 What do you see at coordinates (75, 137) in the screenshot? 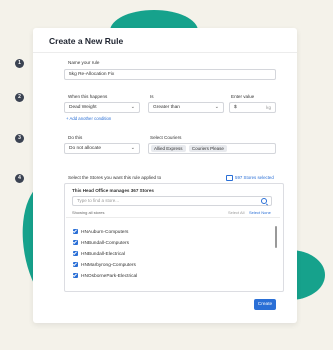
I see `do-this-label: Do this` at bounding box center [75, 137].